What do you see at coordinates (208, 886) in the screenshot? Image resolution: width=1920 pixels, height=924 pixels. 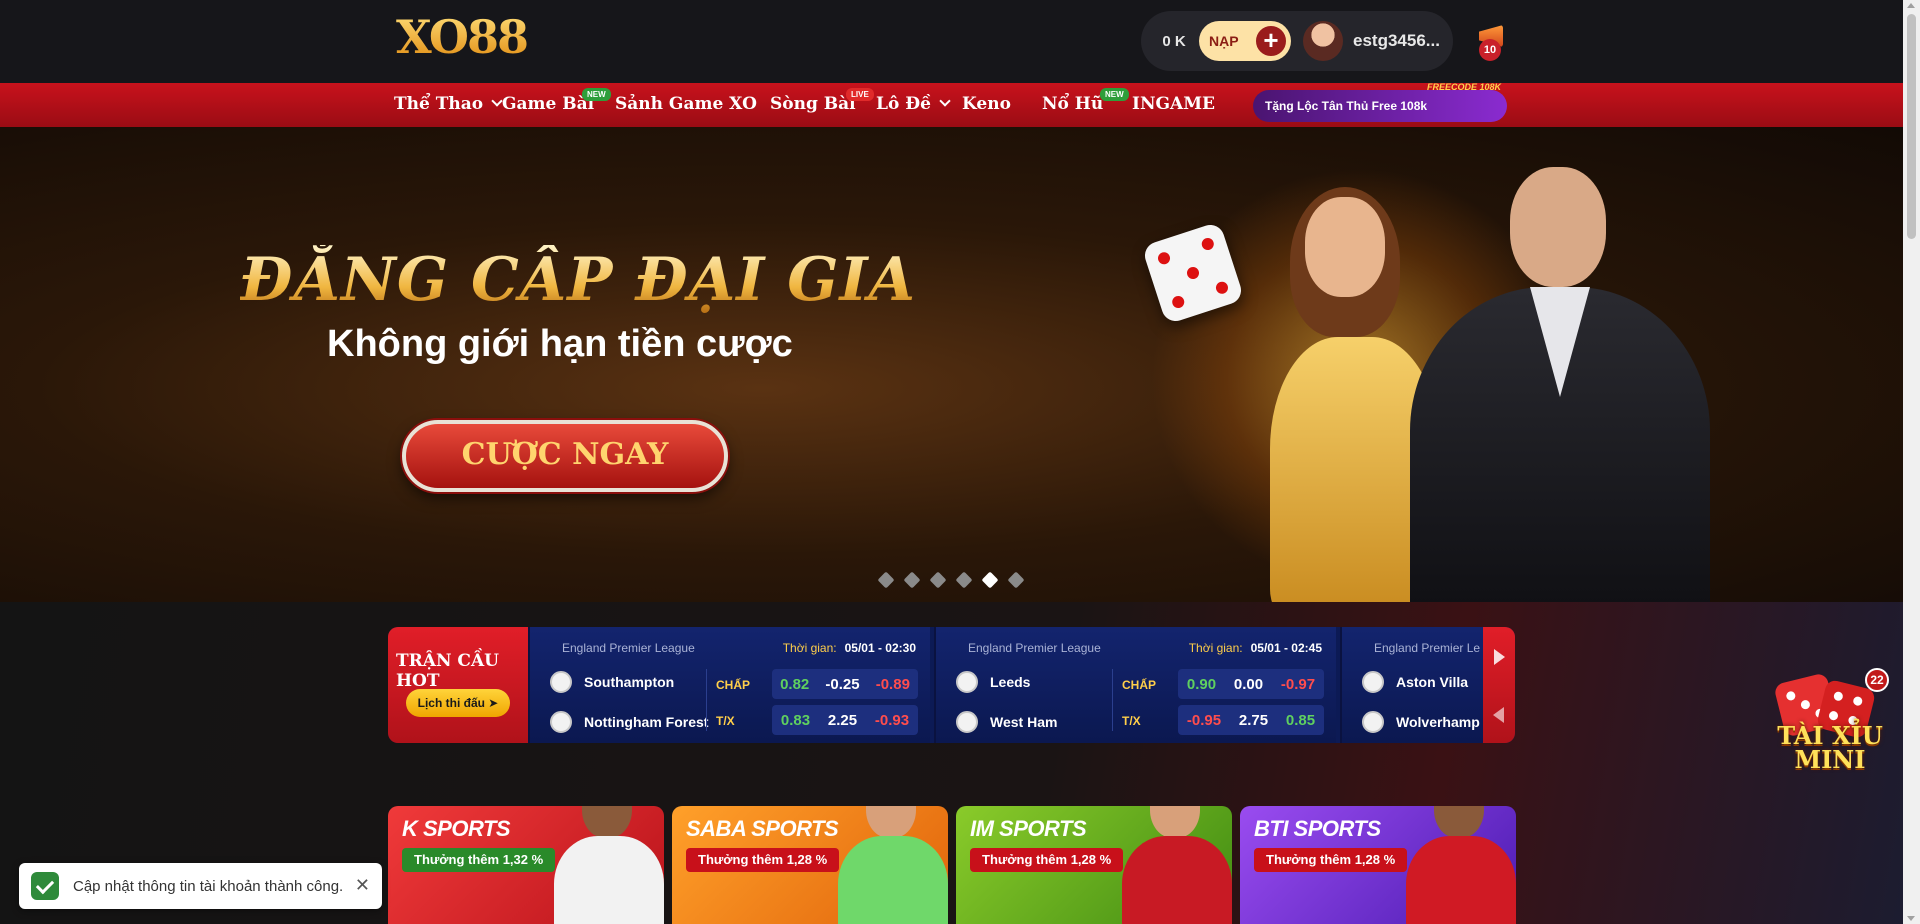 I see `toast-message: Cập nhật thông tin tài khoản thành công.` at bounding box center [208, 886].